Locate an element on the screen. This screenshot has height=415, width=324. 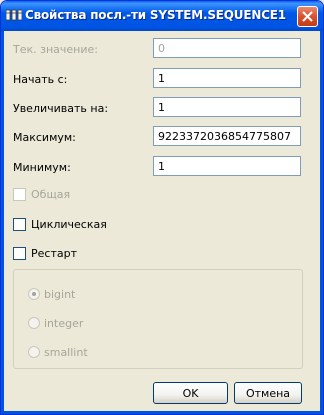
radio-integer is located at coordinates (34, 323).